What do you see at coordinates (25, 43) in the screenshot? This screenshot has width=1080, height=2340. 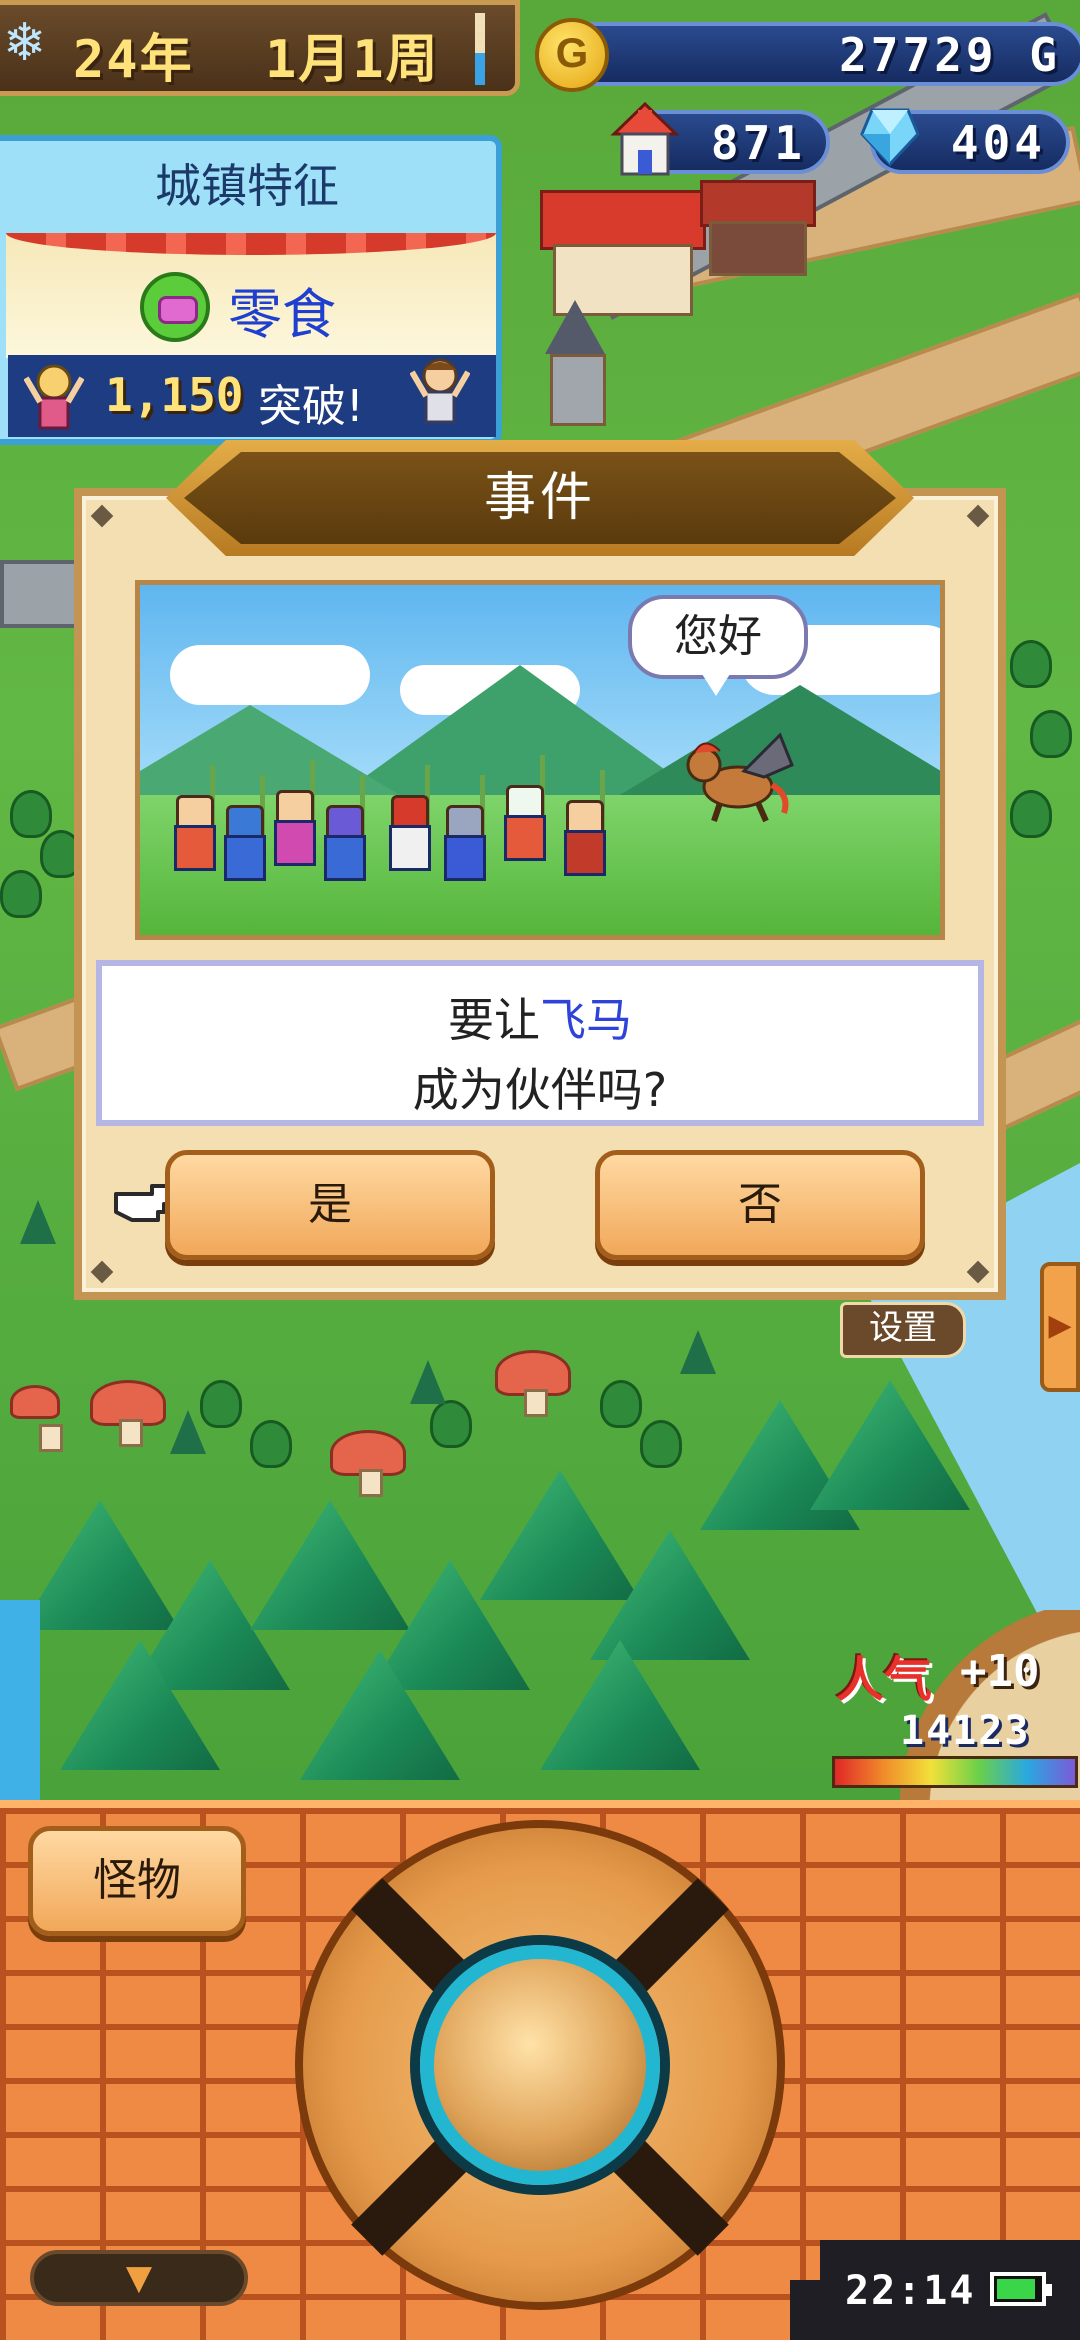 I see `snowflake-icon: ❄` at bounding box center [25, 43].